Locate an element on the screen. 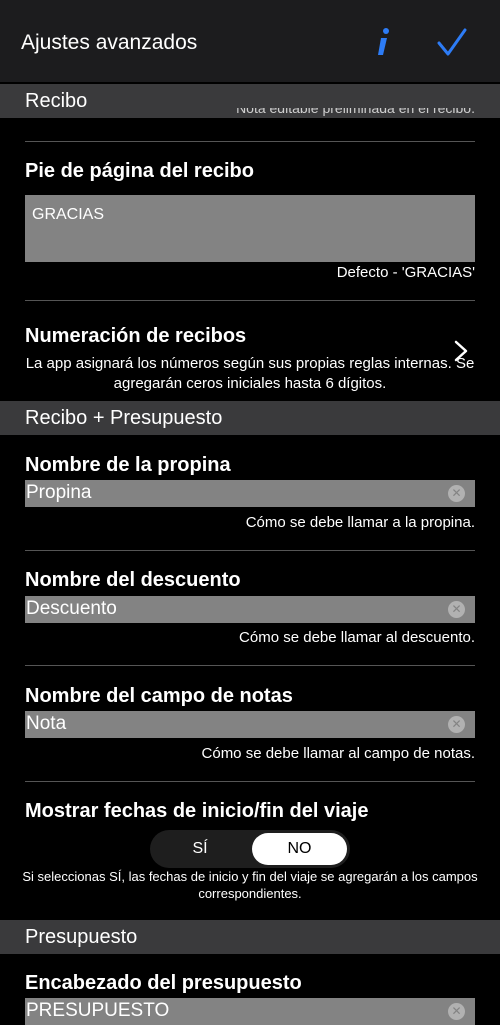 The image size is (500, 1025). cut-off-hint: Nota editable preliminada en el recibo. is located at coordinates (355, 112).